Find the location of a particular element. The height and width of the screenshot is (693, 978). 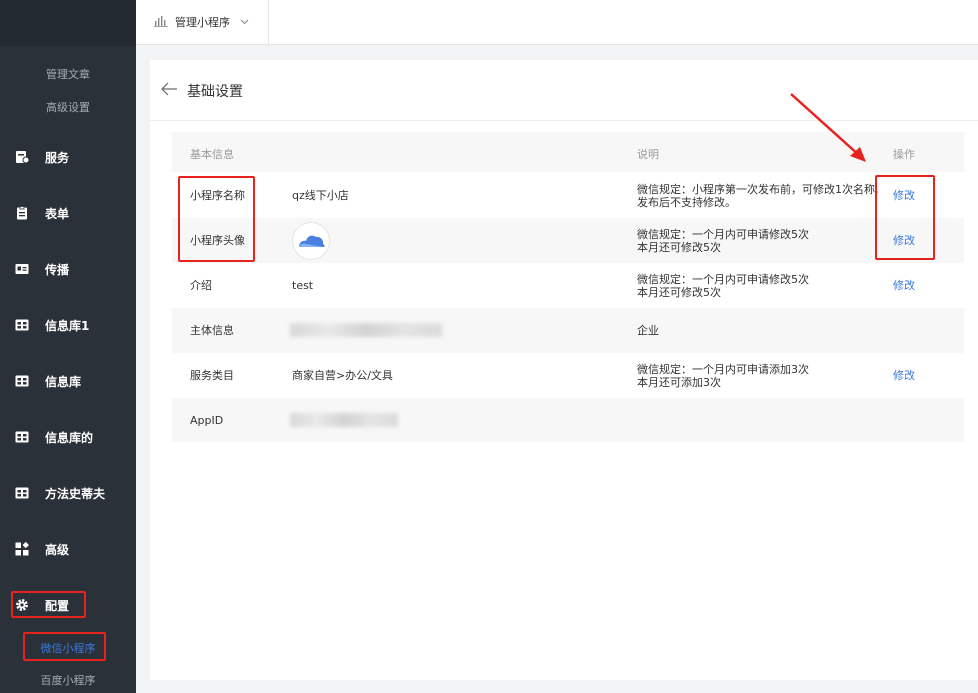

row-label: AppID is located at coordinates (207, 420).